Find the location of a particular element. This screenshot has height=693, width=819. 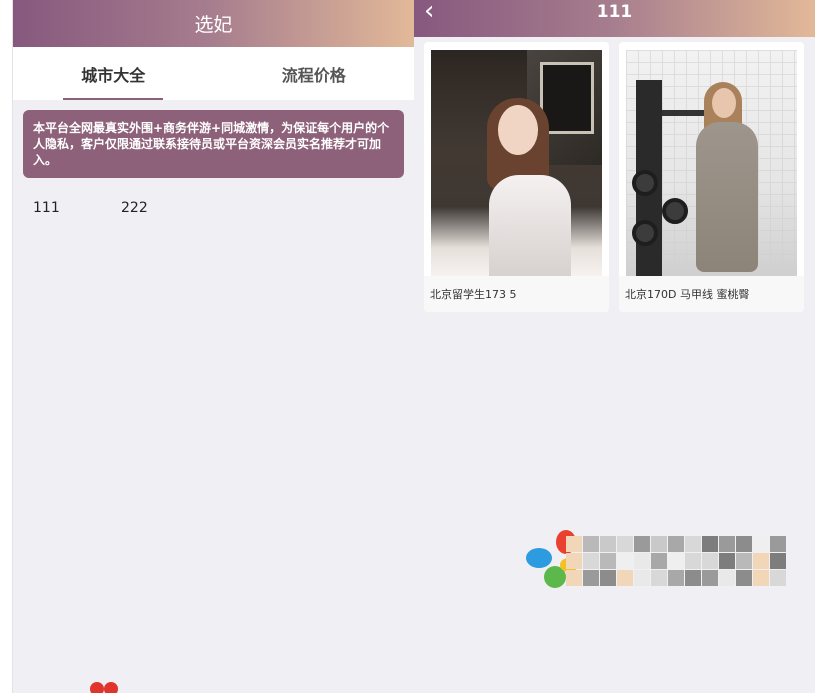

tab-city-list: 城市大全 is located at coordinates (113, 73).